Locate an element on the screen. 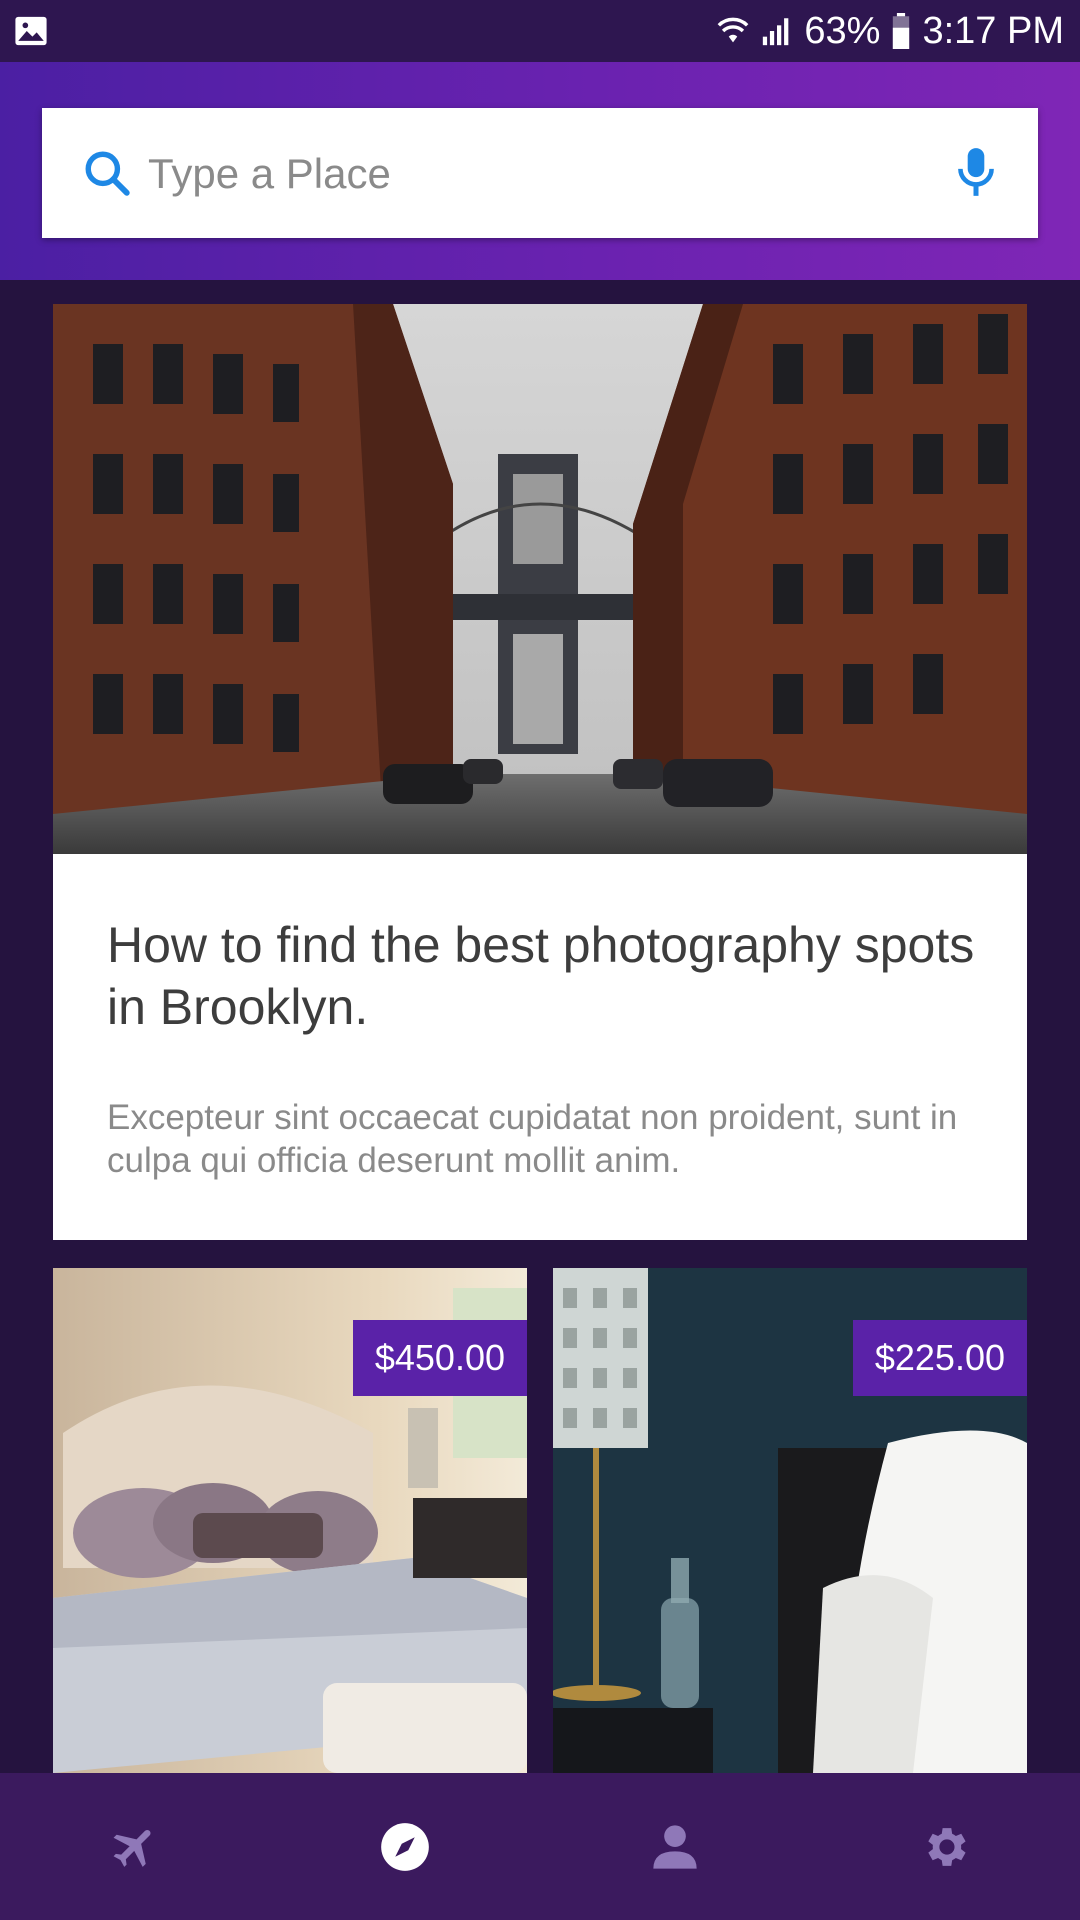  wifi-icon is located at coordinates (733, 30).